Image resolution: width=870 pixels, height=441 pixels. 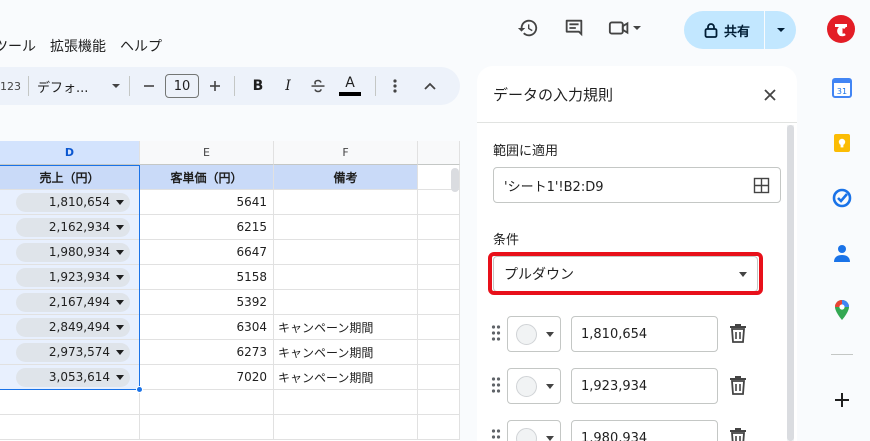 What do you see at coordinates (625, 28) in the screenshot?
I see `meet-icon` at bounding box center [625, 28].